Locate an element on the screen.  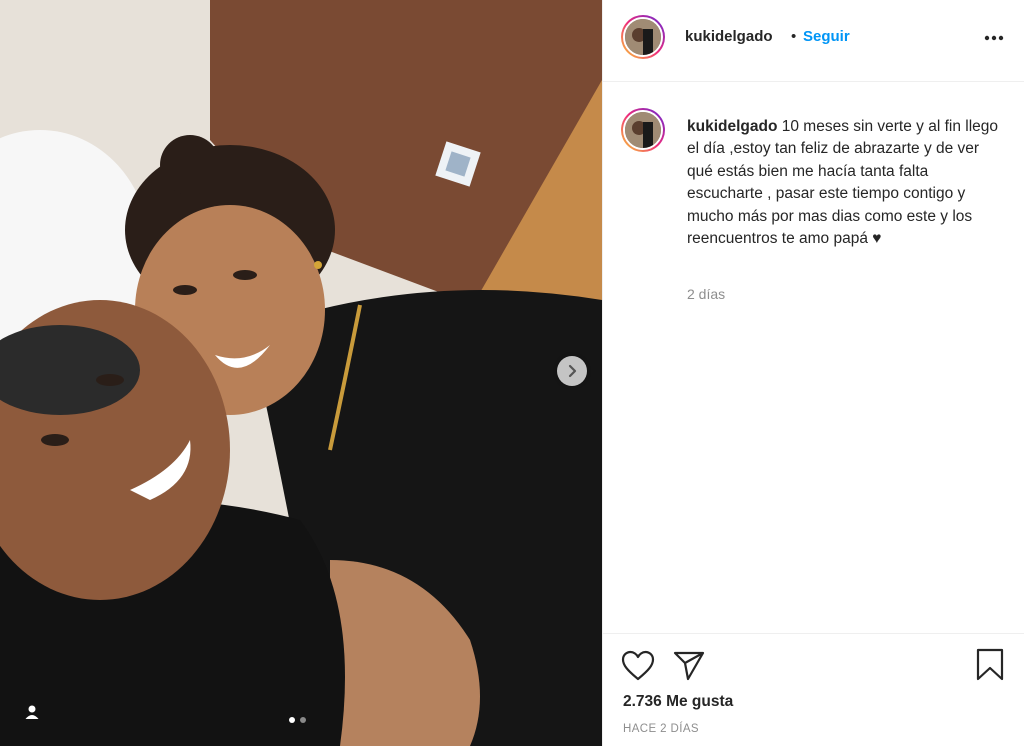
header-username: kukidelgado is located at coordinates (729, 36).